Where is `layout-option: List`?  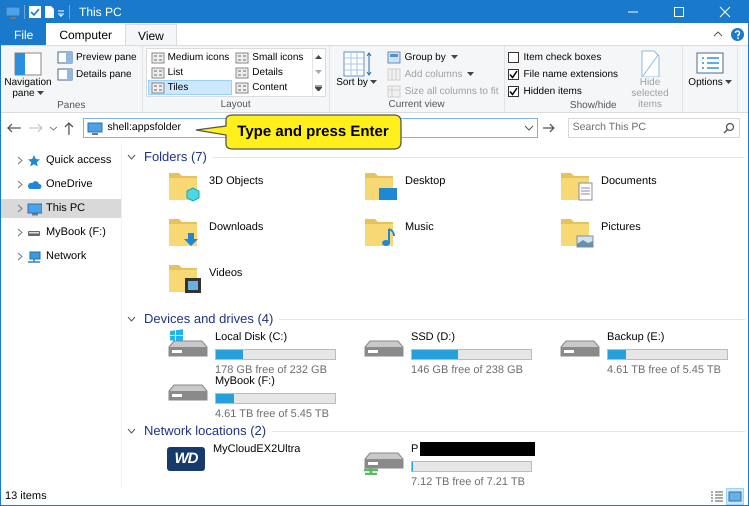 layout-option: List is located at coordinates (190, 72).